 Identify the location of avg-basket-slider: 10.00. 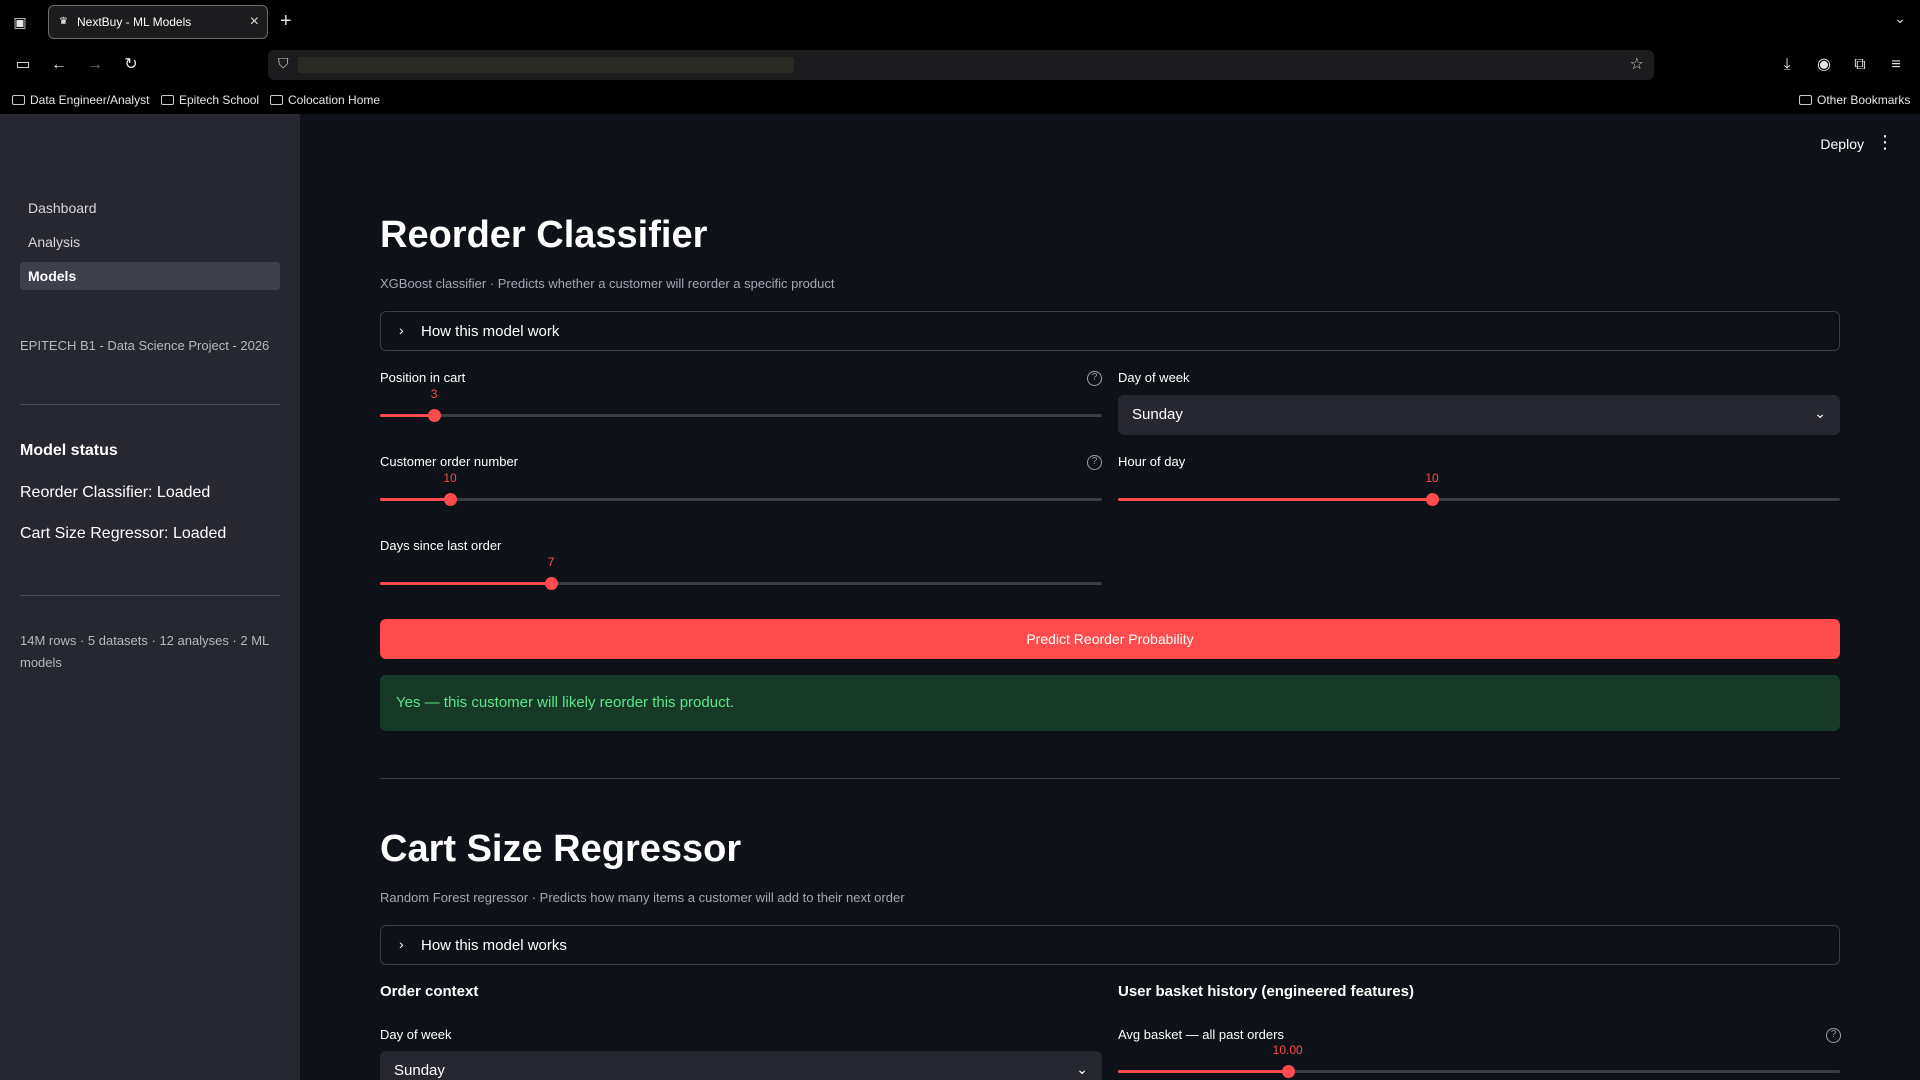
(1479, 1061).